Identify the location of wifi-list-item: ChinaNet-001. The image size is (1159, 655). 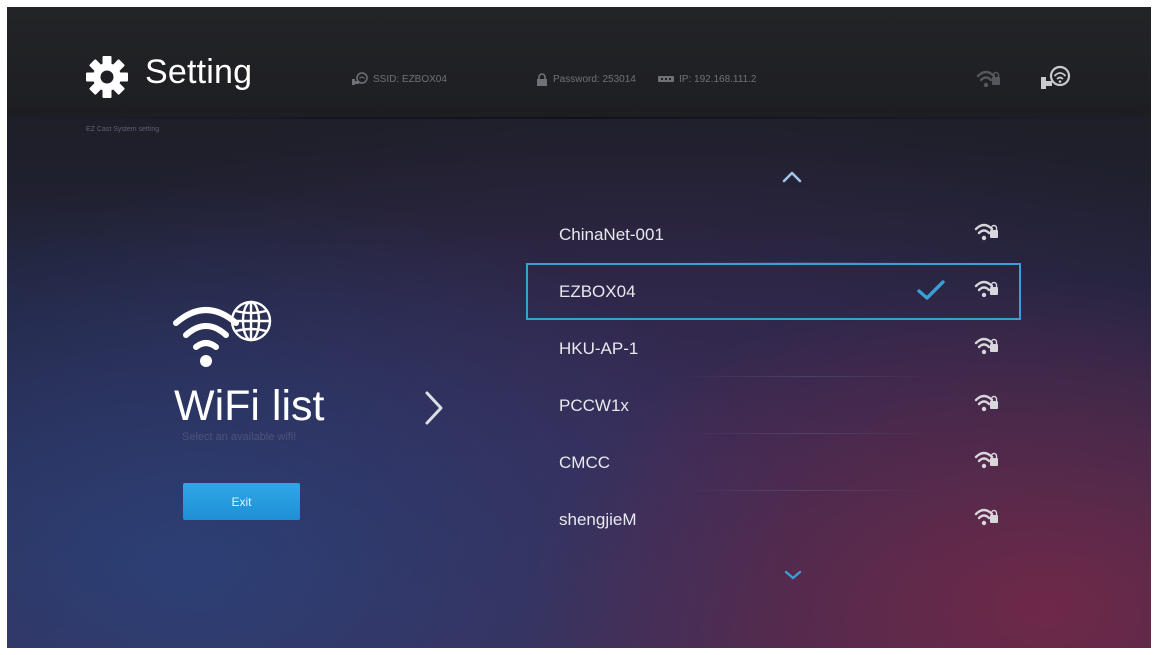
(773, 234).